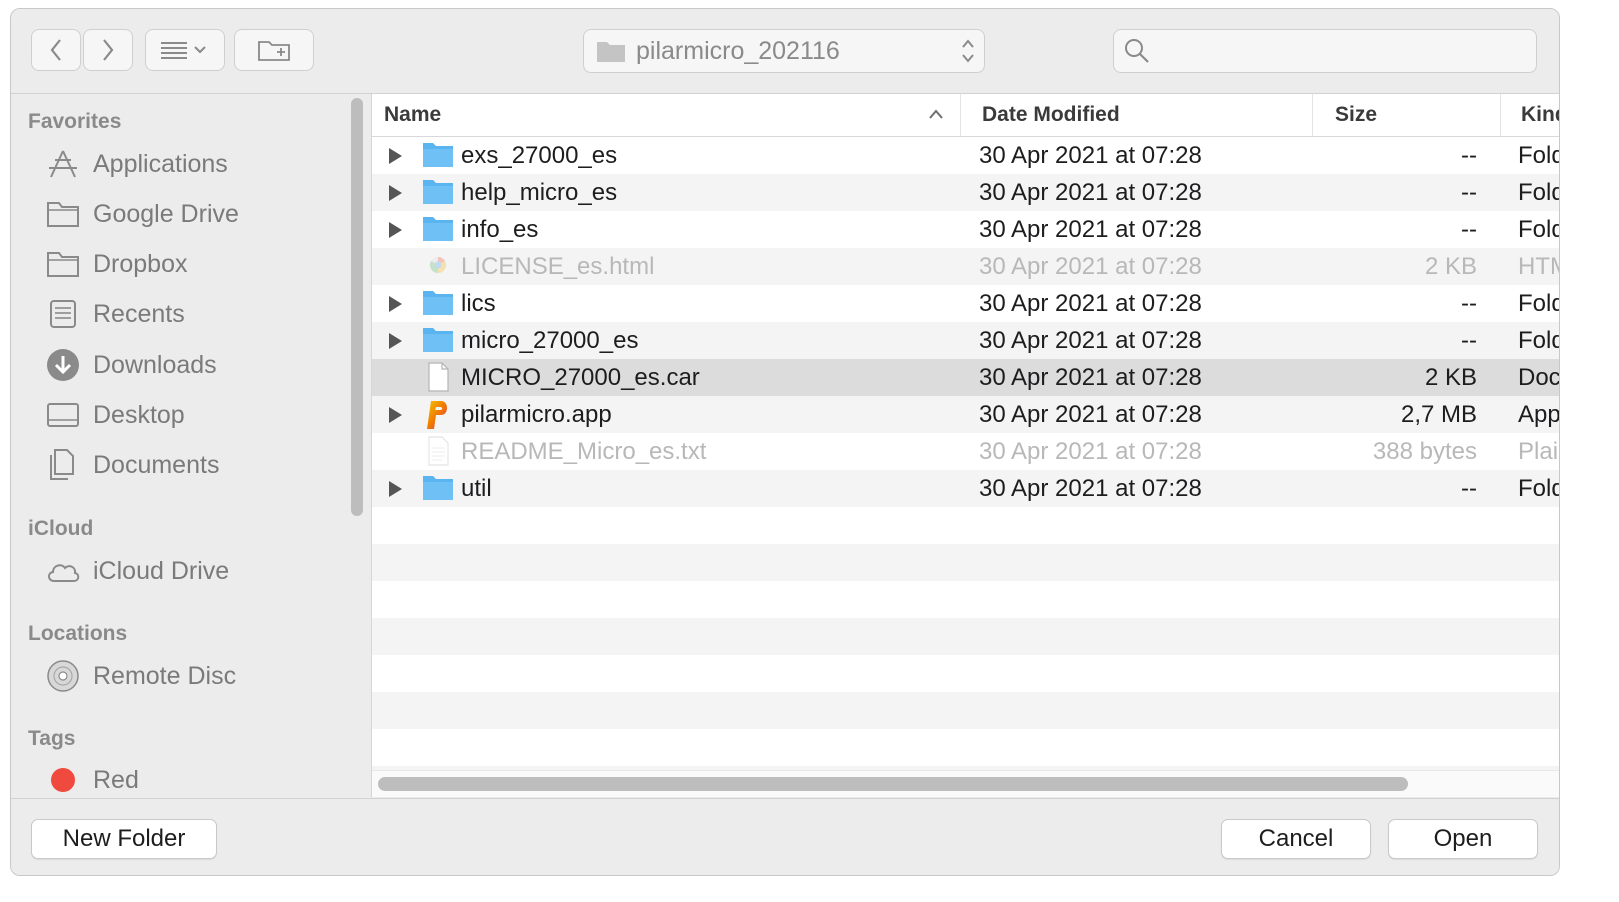 This screenshot has width=1619, height=902. I want to click on column-header-label: Name, so click(413, 114).